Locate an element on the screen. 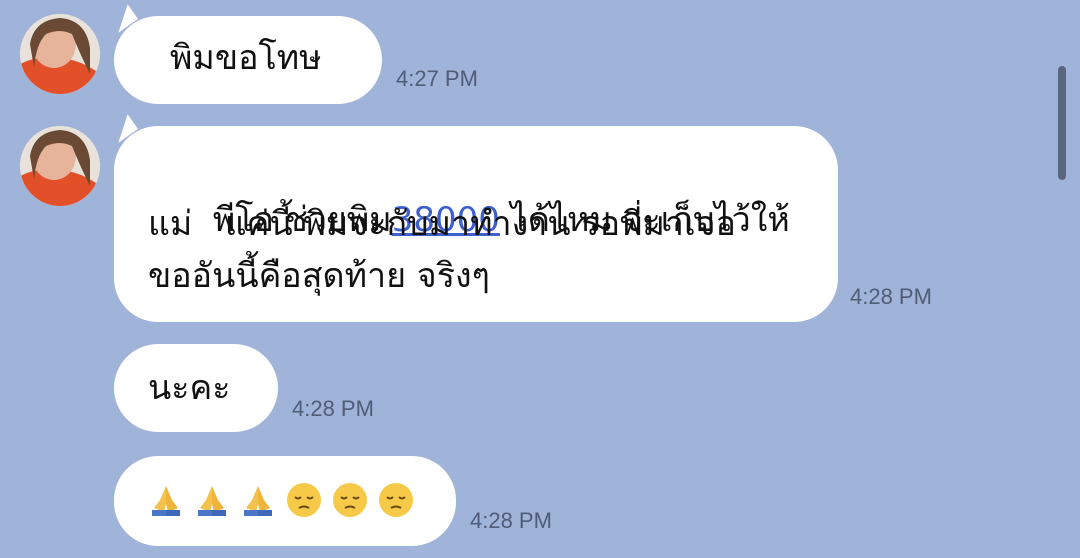 This screenshot has width=1080, height=558. message-line: ขออันนี้คือสุดท้าย จริงๆ is located at coordinates (319, 276).